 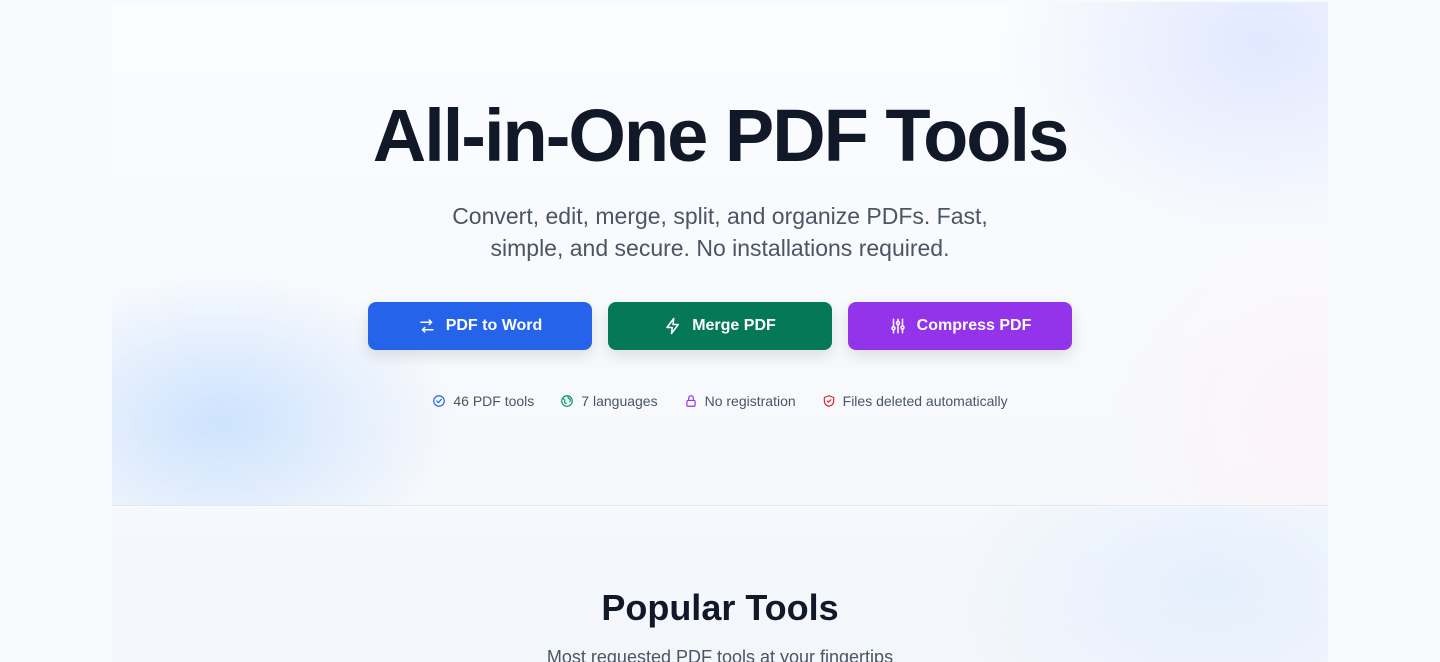 What do you see at coordinates (897, 326) in the screenshot?
I see `sliders-icon` at bounding box center [897, 326].